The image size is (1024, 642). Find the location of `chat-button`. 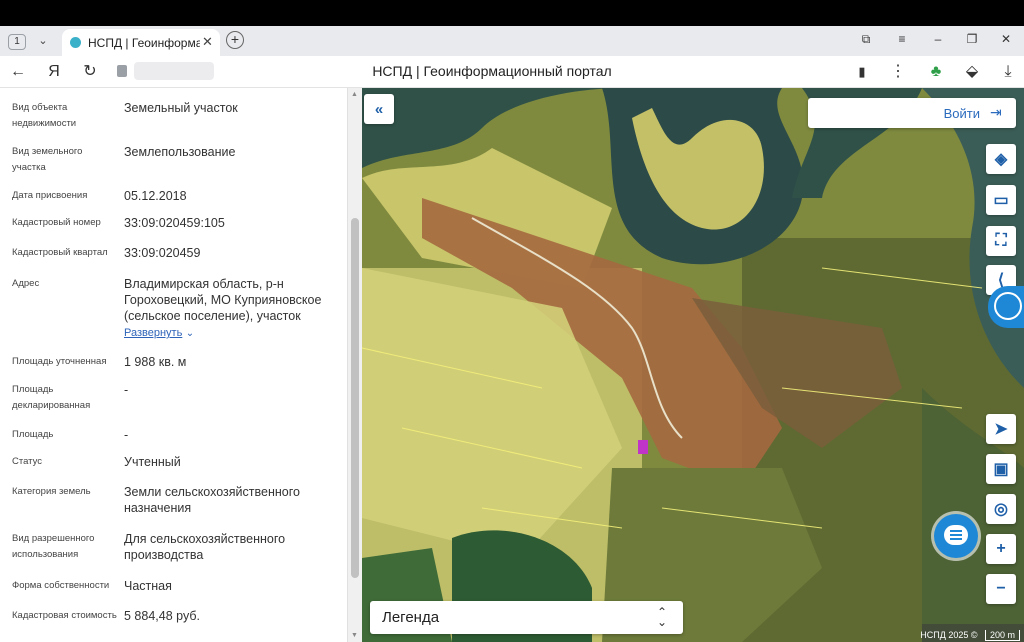

chat-button is located at coordinates (956, 536).